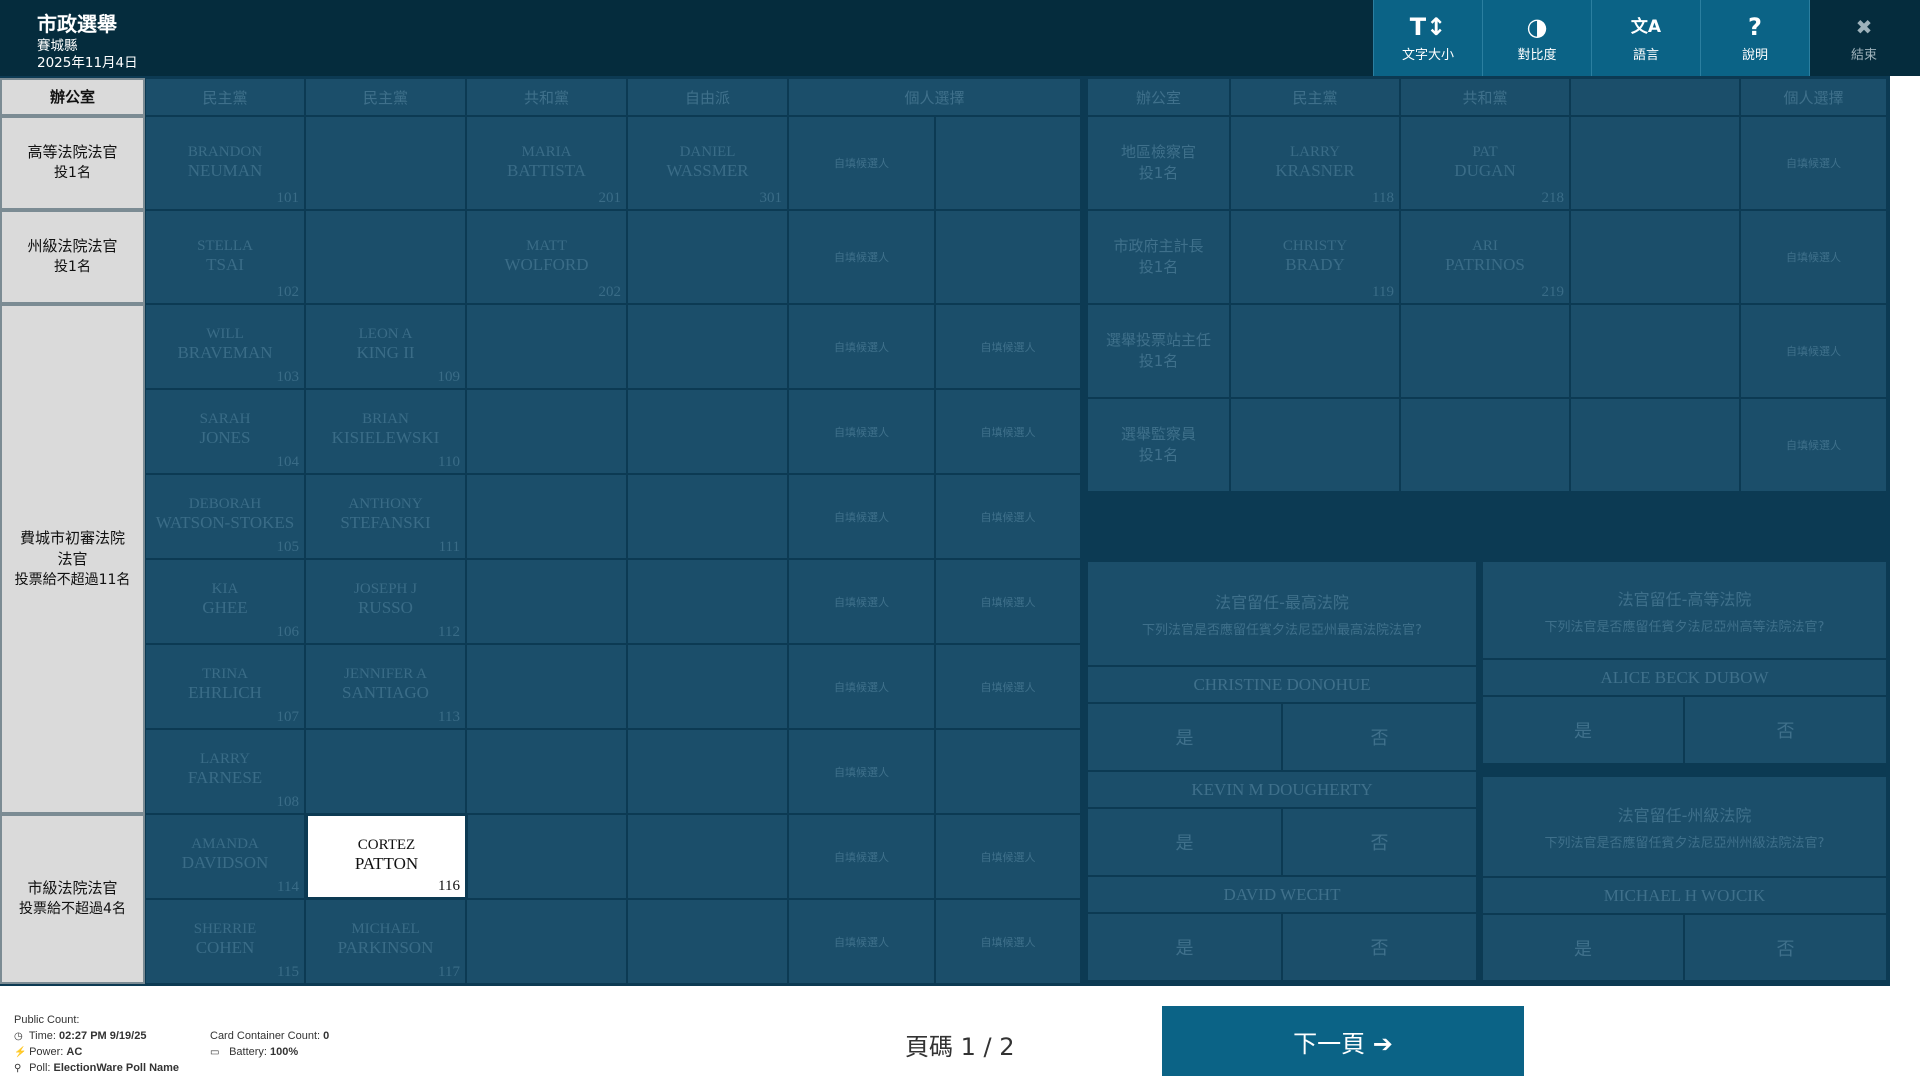 This screenshot has width=1920, height=1080. I want to click on retention-question: 下列法官是否應留任賓夕法尼亞州高等法院法官?, so click(1684, 627).